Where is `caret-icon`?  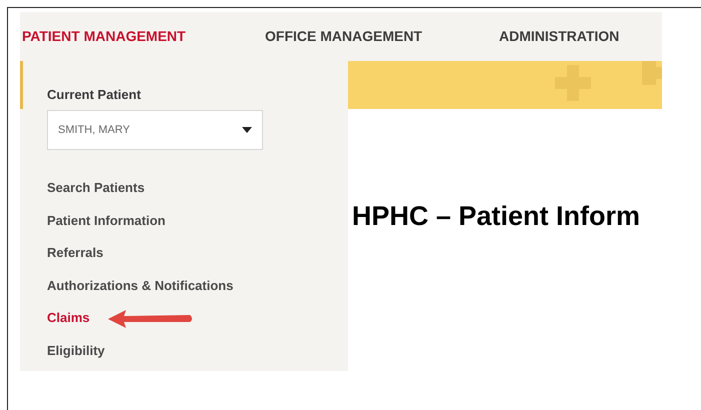 caret-icon is located at coordinates (247, 130).